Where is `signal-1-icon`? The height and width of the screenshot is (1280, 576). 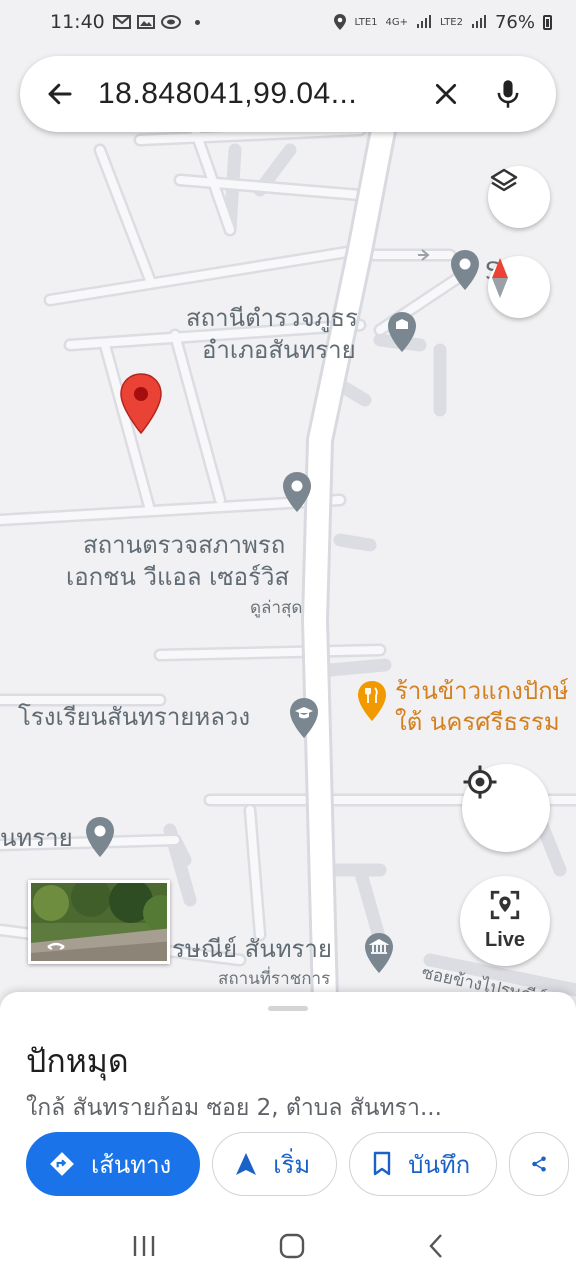
signal-1-icon is located at coordinates (424, 21).